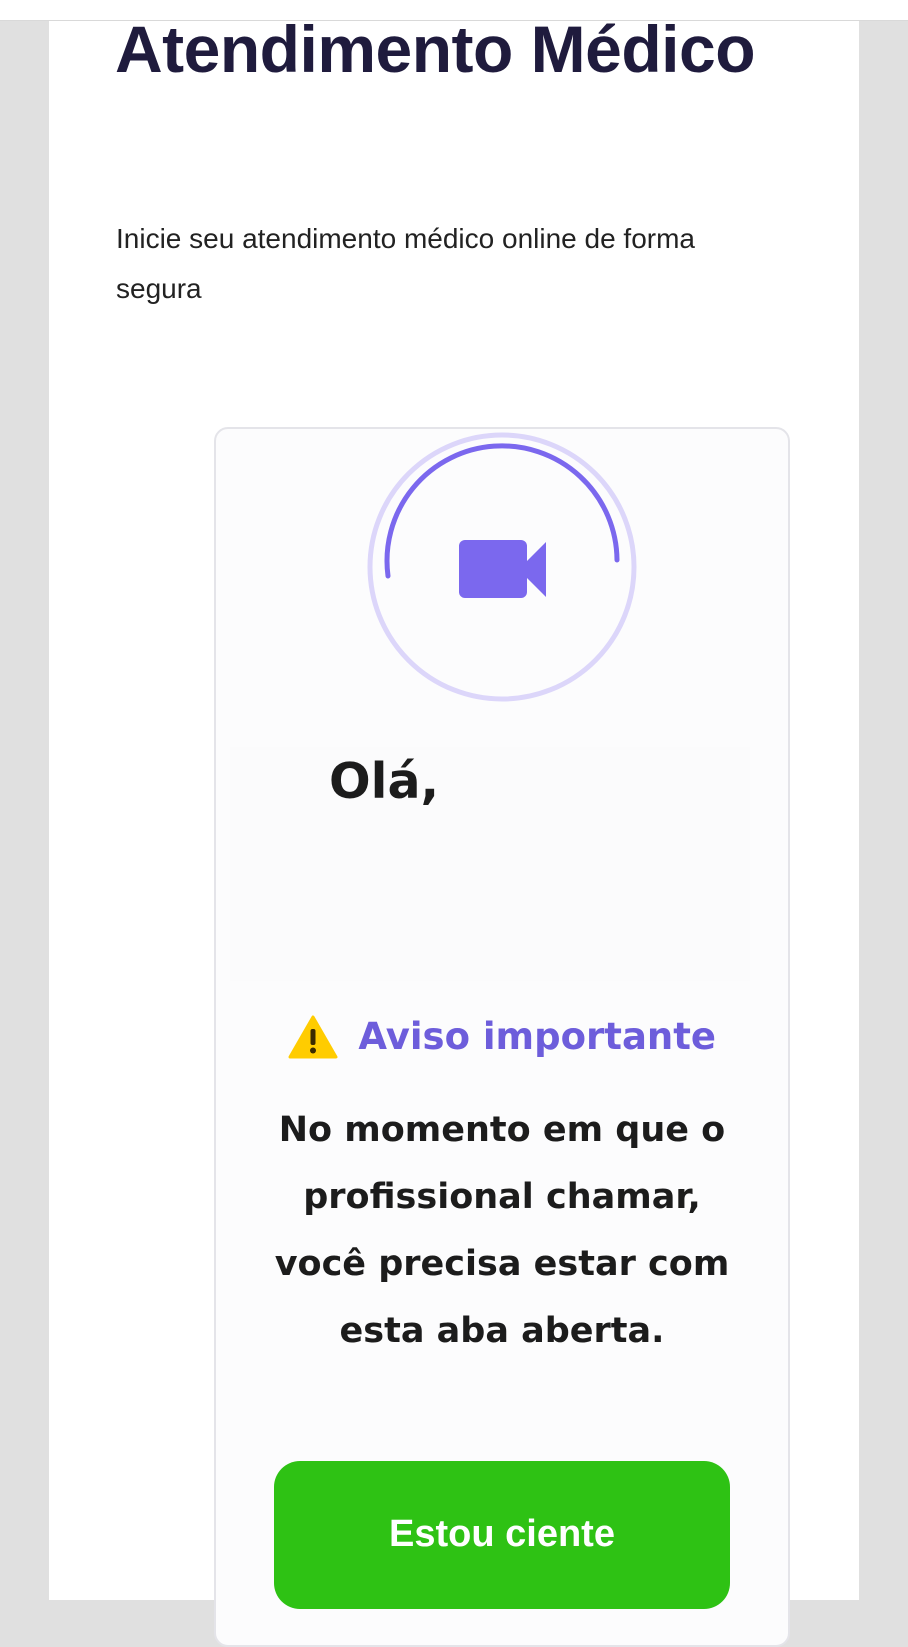 The width and height of the screenshot is (908, 1647). I want to click on loading-spinner, so click(502, 567).